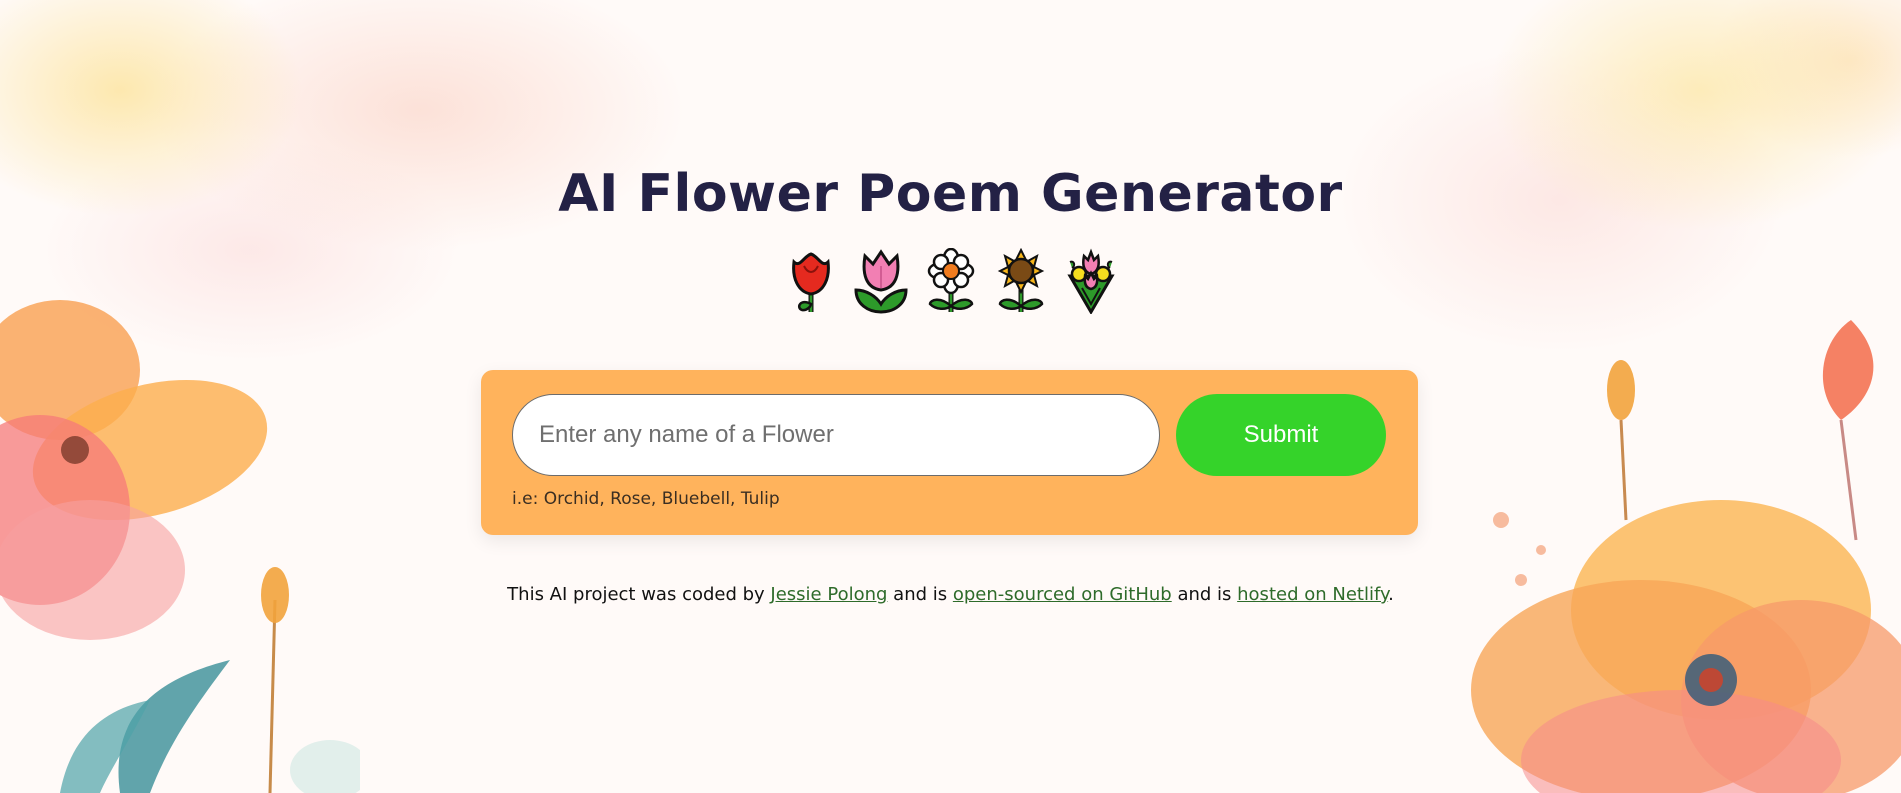 The image size is (1901, 793). I want to click on footer-text-before: This AI project was coded by, so click(639, 594).